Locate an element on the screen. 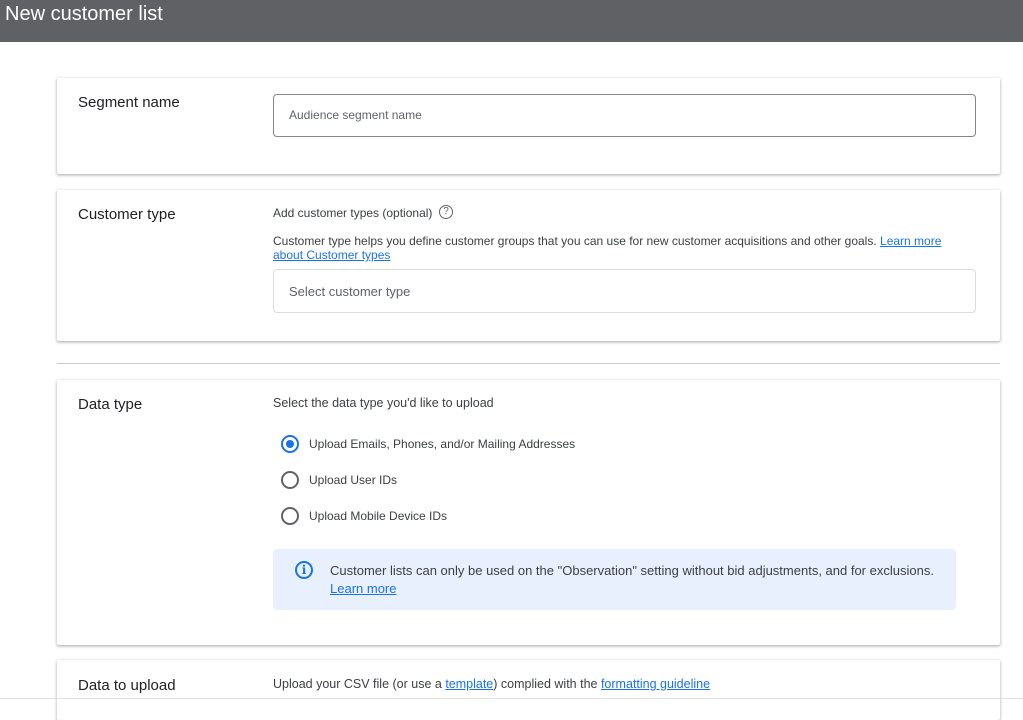 The image size is (1023, 720). customer-type-select: Select customer type is located at coordinates (624, 291).